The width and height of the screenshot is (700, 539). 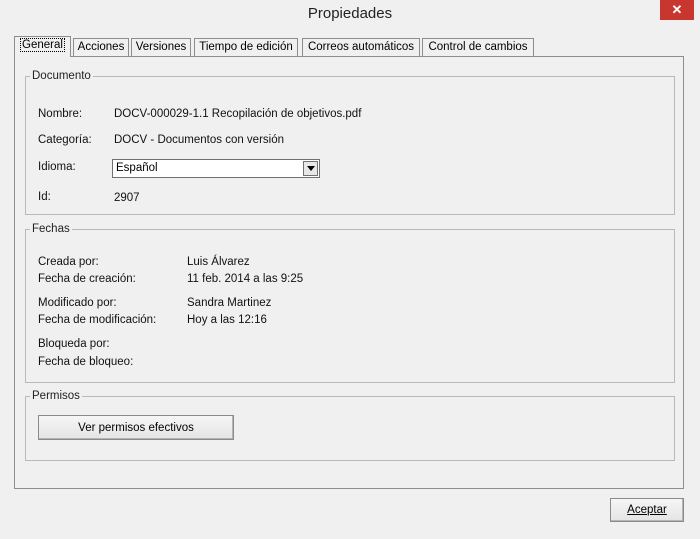 I want to click on accept-button: Aceptar, so click(x=647, y=510).